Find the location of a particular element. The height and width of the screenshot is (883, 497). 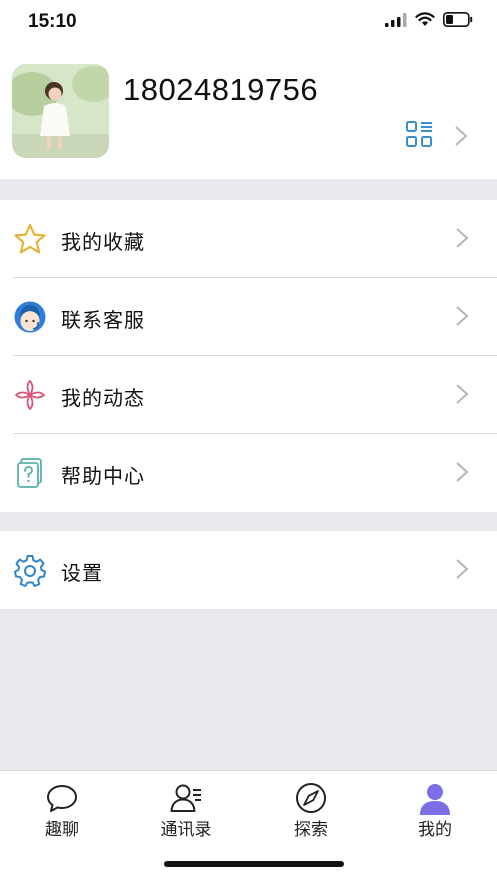

tab-contacts: 通讯录 is located at coordinates (186, 806).